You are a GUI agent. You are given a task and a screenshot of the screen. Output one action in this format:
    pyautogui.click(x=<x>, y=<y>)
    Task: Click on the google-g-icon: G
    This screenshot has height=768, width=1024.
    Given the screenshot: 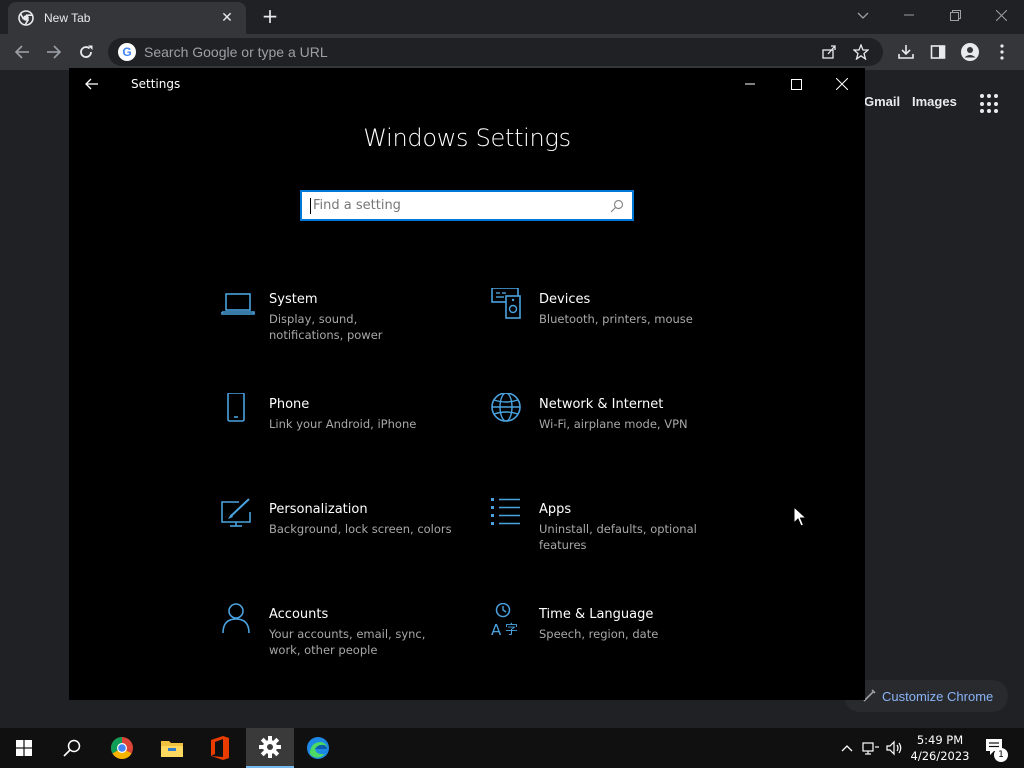 What is the action you would take?
    pyautogui.click(x=127, y=52)
    